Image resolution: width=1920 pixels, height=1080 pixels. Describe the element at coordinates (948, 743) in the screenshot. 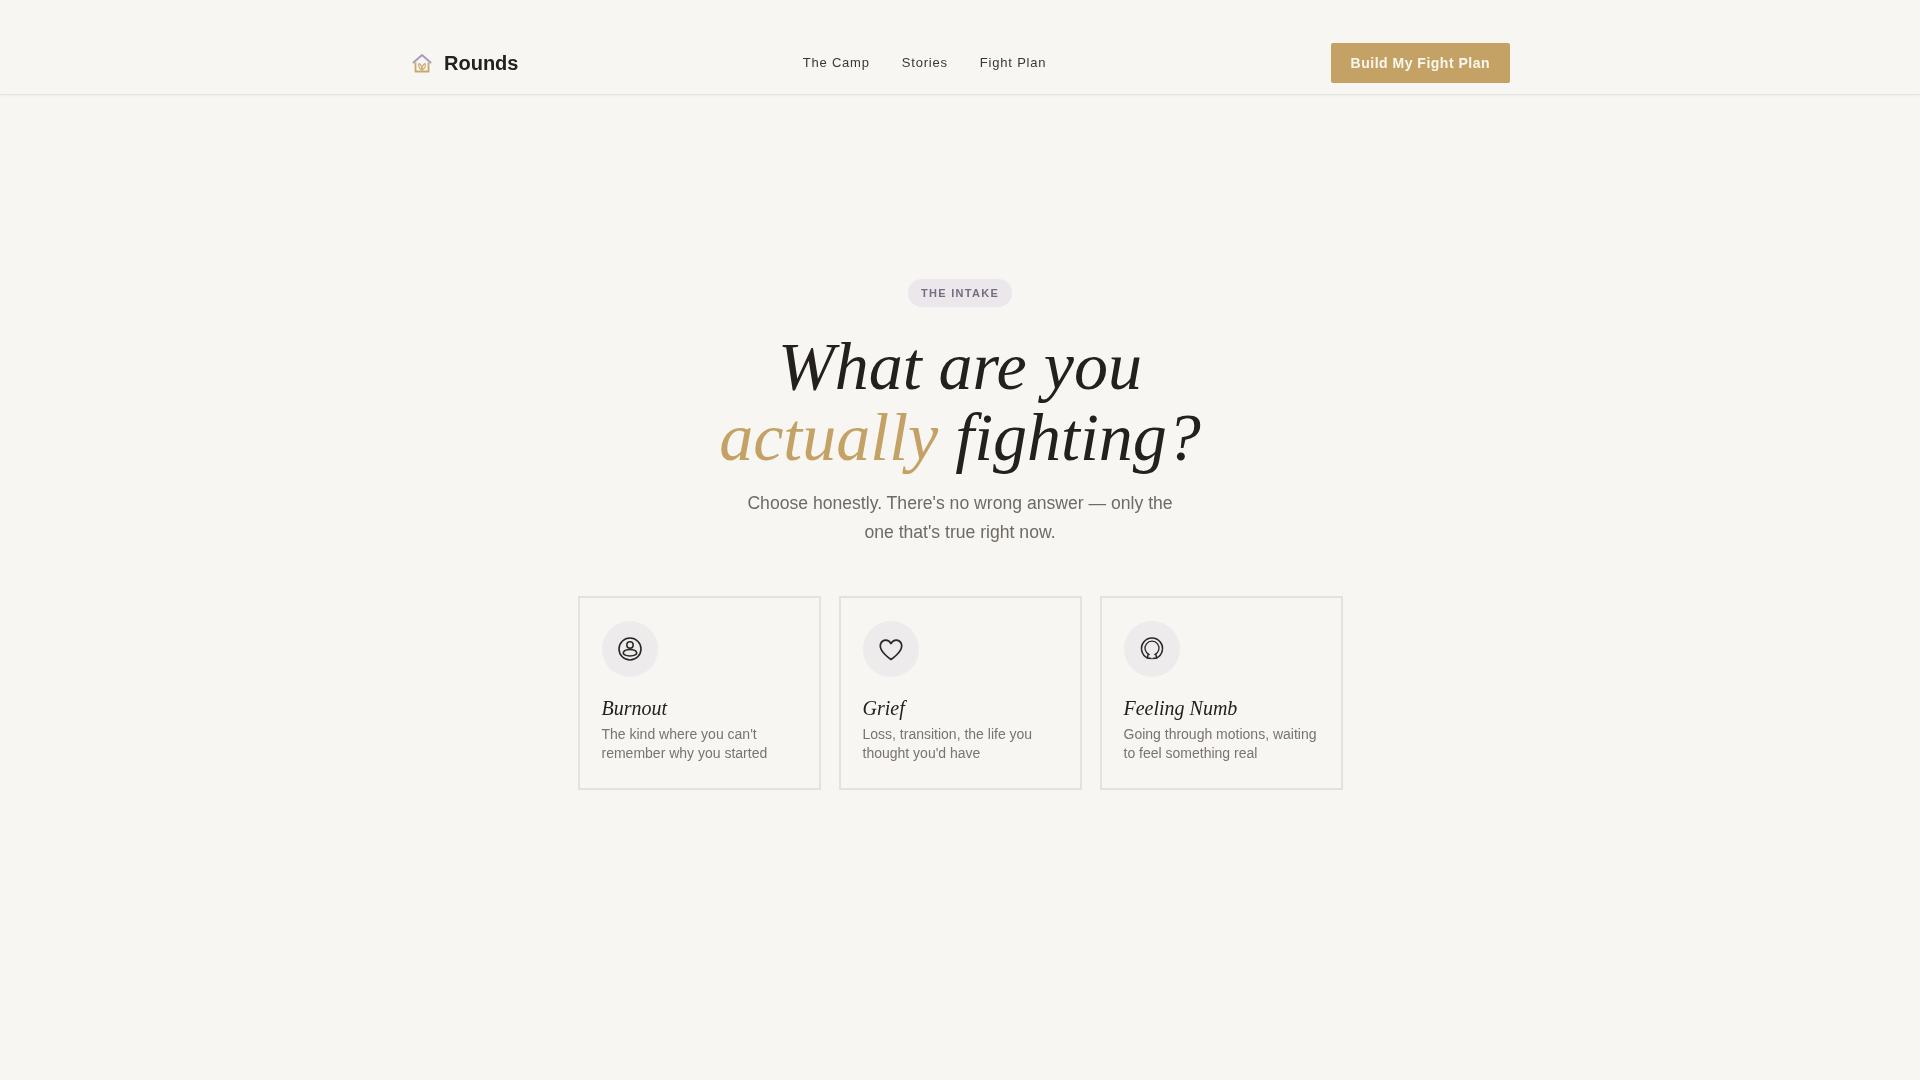

I see `option-description: Loss, transition, the life you thought you'd have` at that location.